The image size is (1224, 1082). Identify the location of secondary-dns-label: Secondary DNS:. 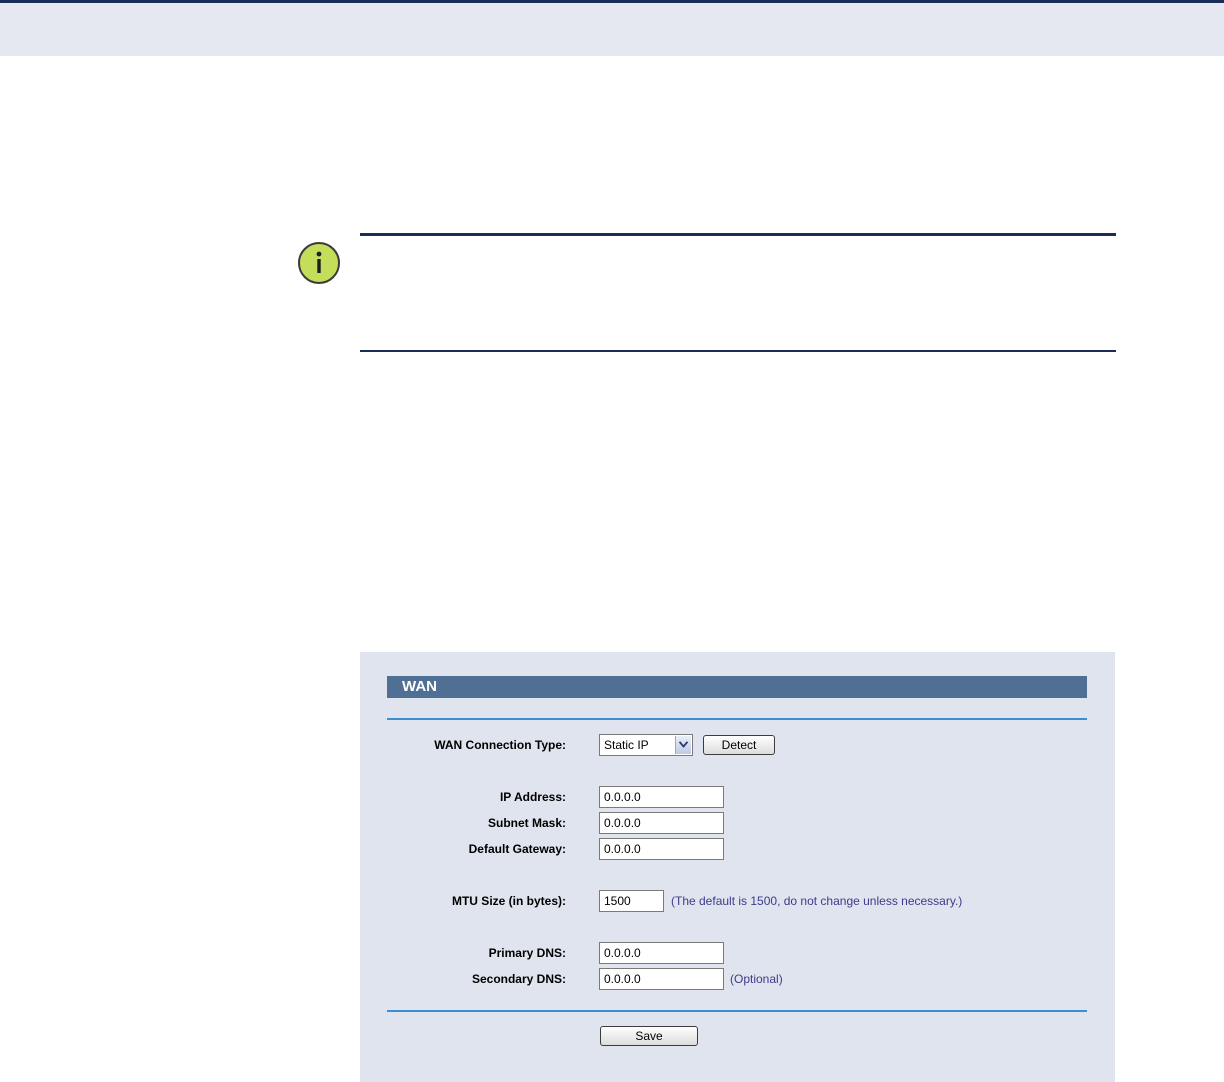
(518, 979).